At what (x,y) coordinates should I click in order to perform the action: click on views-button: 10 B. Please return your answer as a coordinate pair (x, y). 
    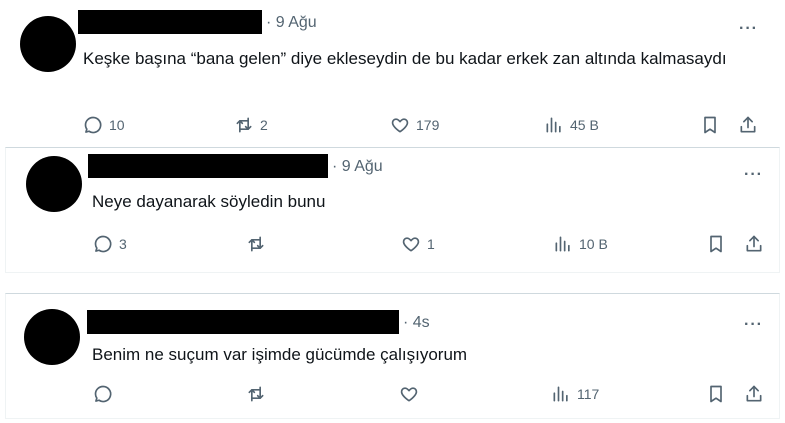
    Looking at the image, I should click on (580, 244).